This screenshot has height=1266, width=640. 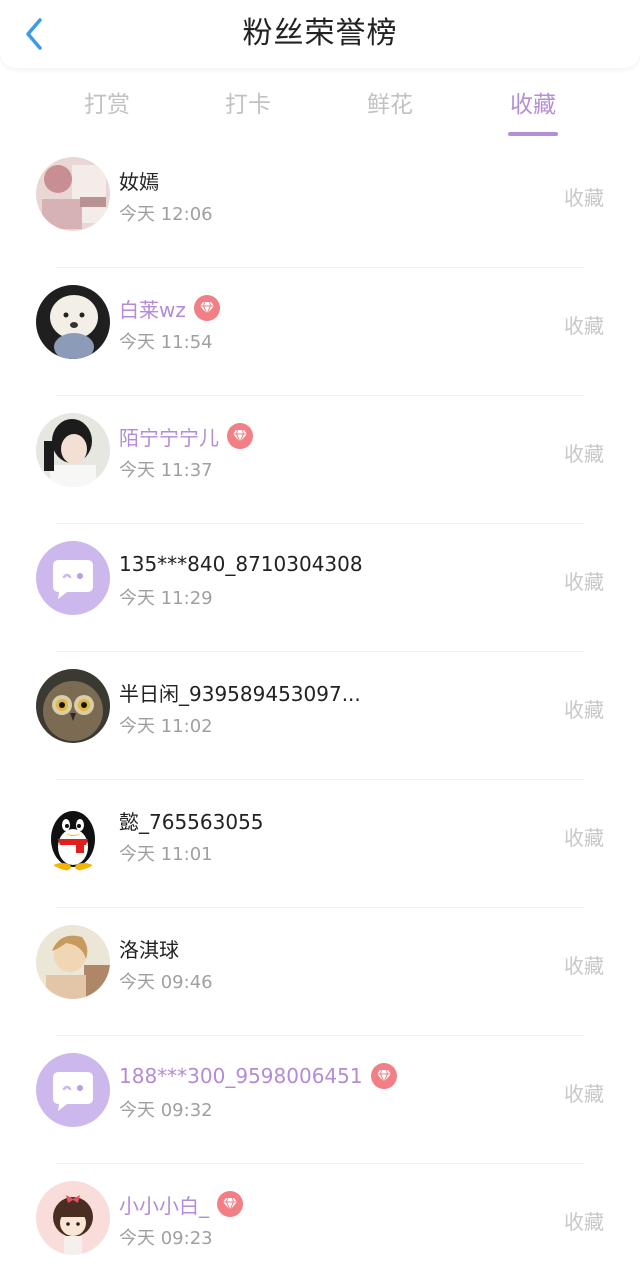 I want to click on tab-label: 收藏, so click(x=533, y=105).